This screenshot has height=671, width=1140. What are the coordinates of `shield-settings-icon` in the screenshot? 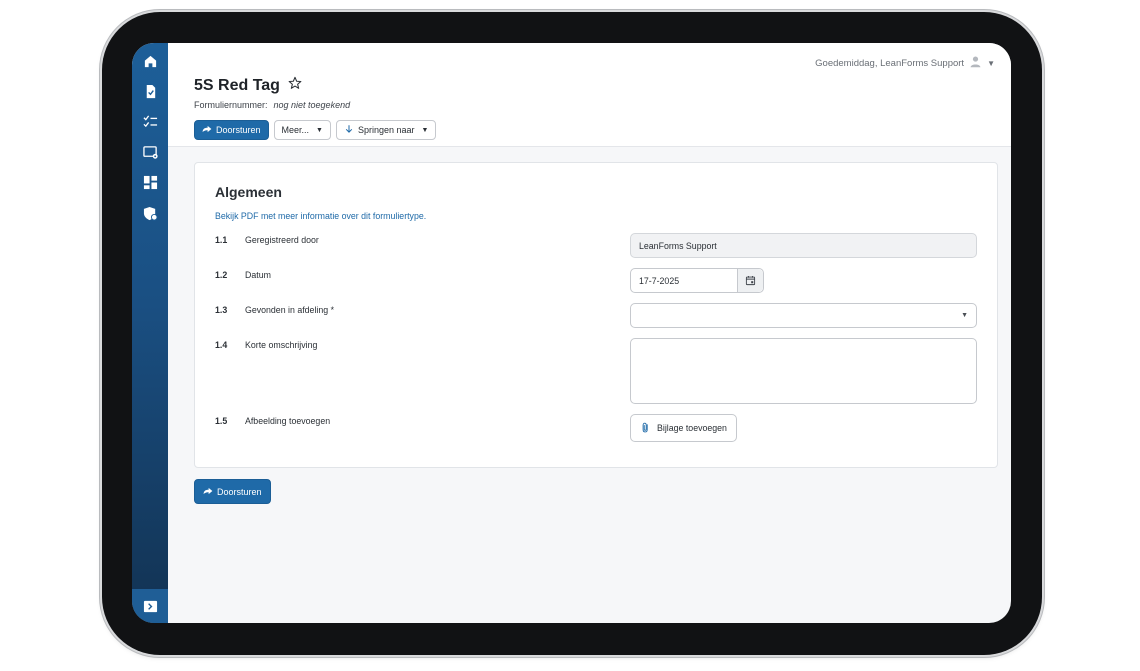 It's located at (150, 213).